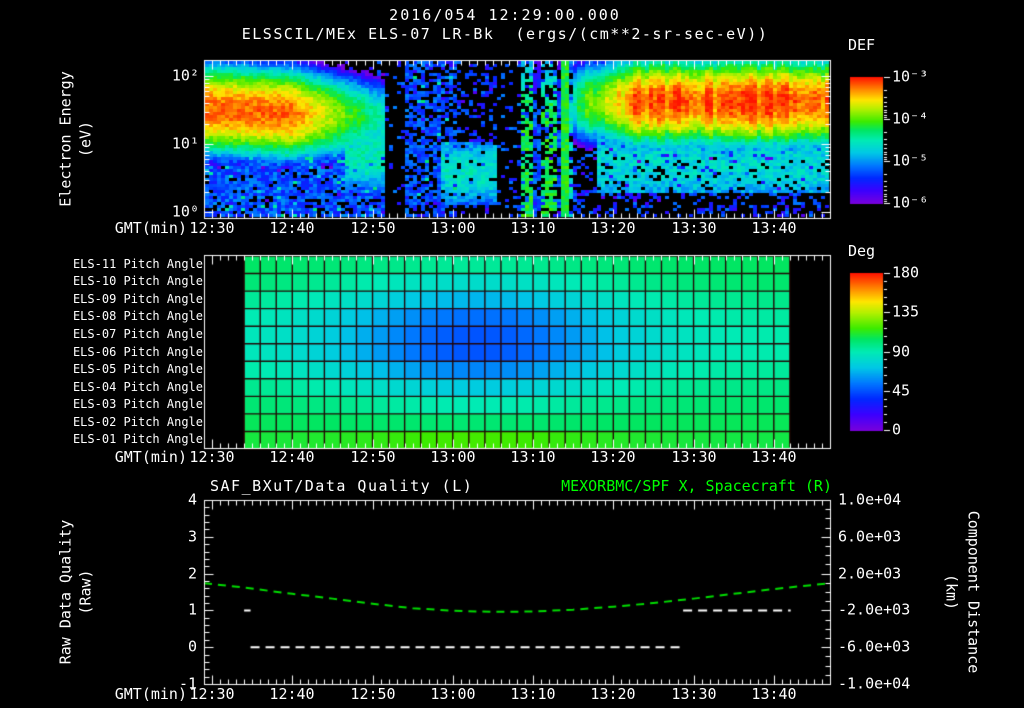 The image size is (1024, 708). Describe the element at coordinates (192, 646) in the screenshot. I see `quality-tick-label: 0` at that location.